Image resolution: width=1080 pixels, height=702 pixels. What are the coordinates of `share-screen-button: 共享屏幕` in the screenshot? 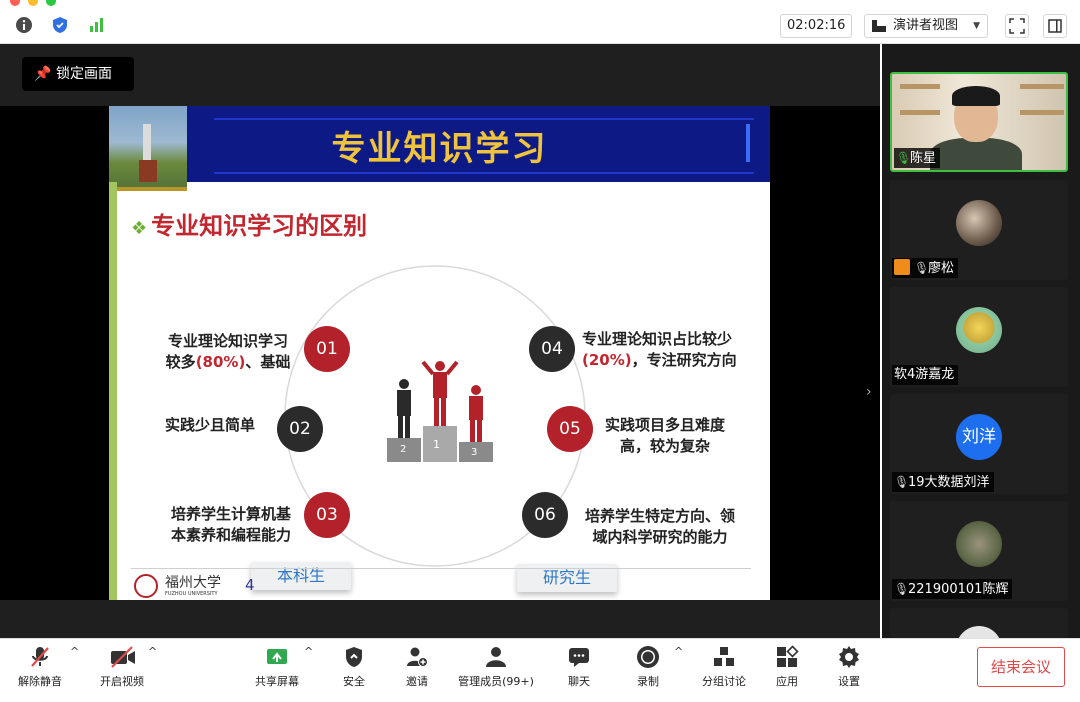 It's located at (277, 667).